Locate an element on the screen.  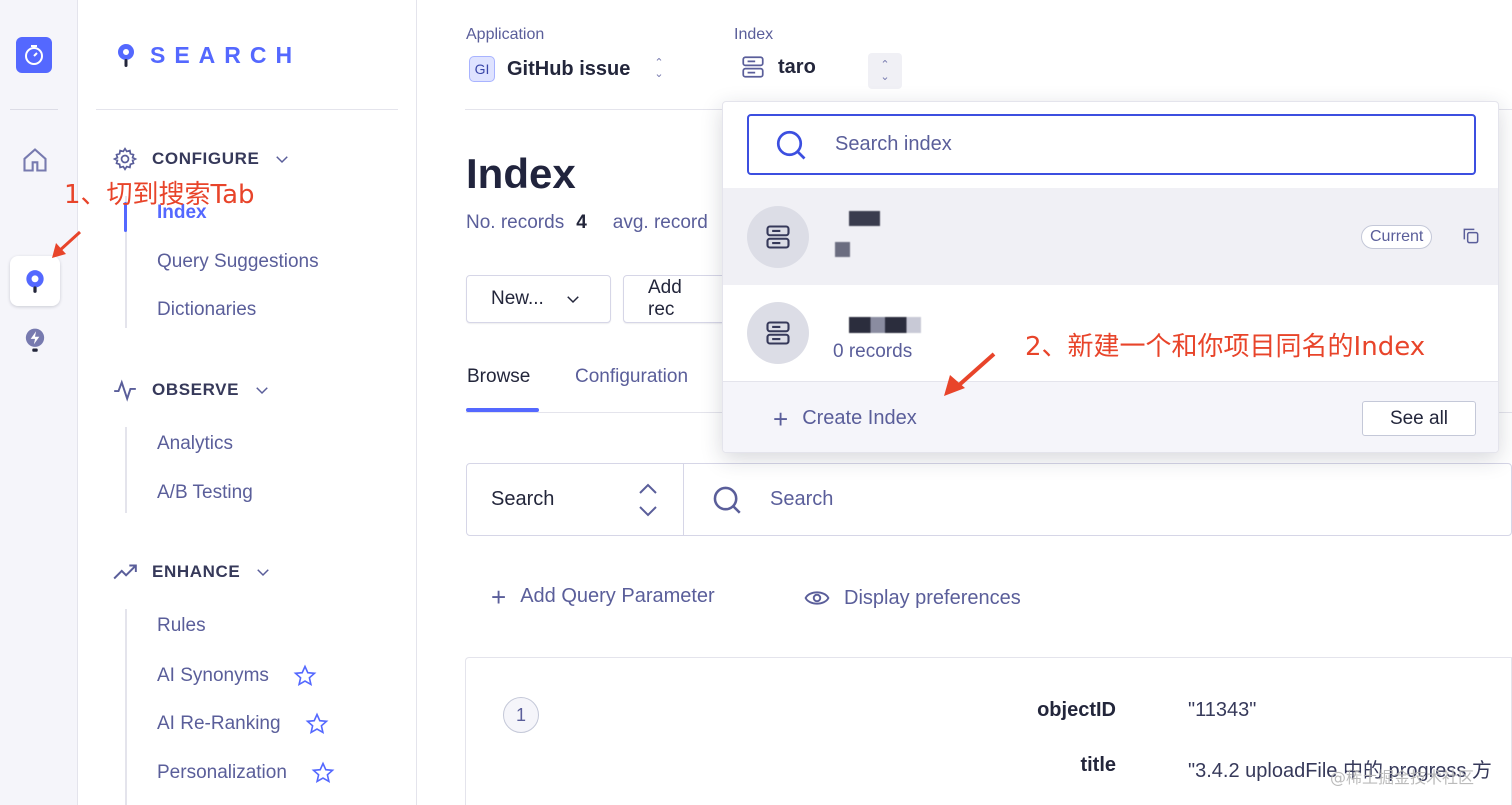
brand: SEARCH is located at coordinates (208, 55).